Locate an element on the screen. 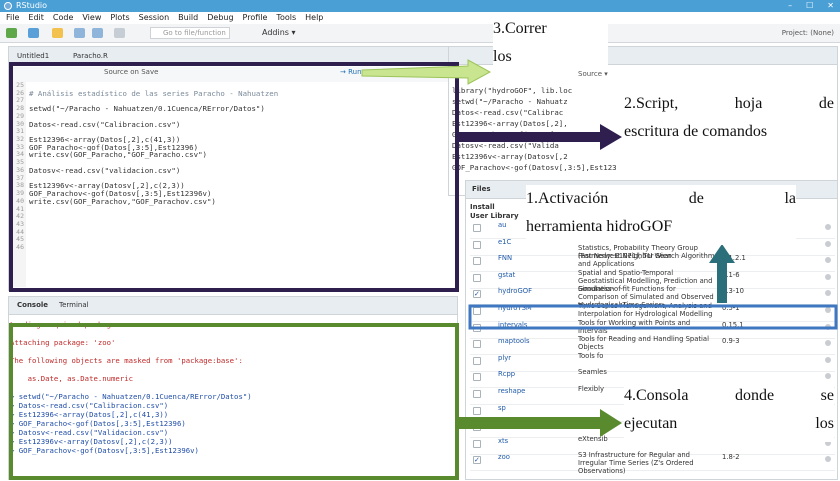 The height and width of the screenshot is (481, 840). save-icon is located at coordinates (79, 33).